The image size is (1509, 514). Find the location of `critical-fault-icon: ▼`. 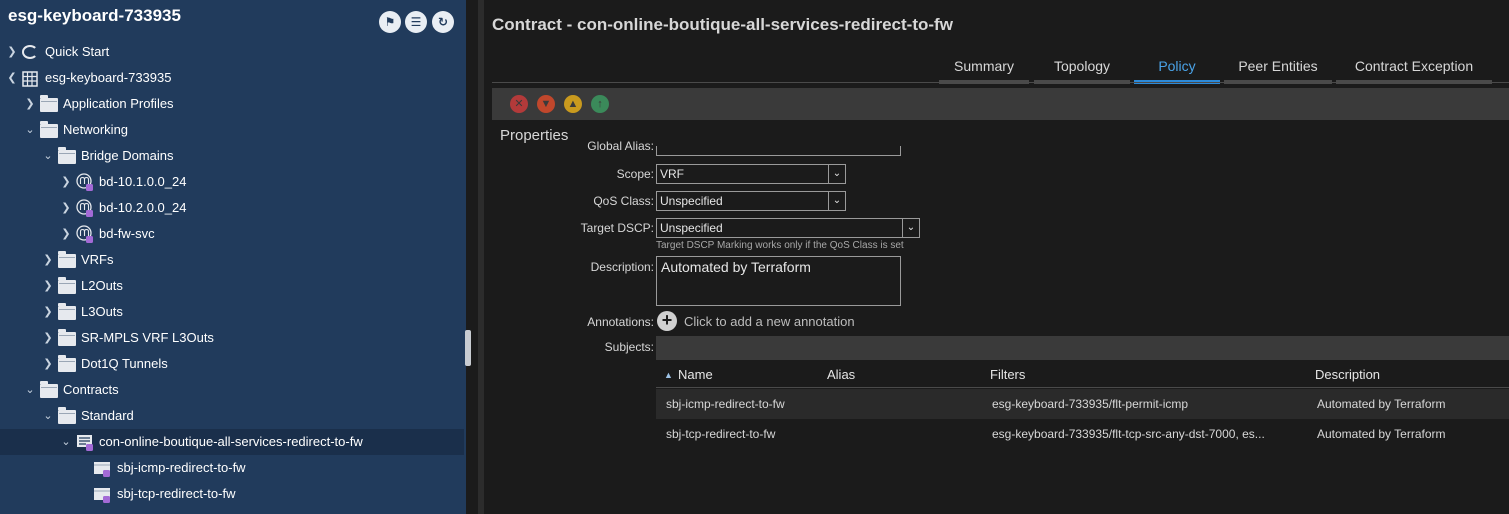

critical-fault-icon: ▼ is located at coordinates (546, 104).